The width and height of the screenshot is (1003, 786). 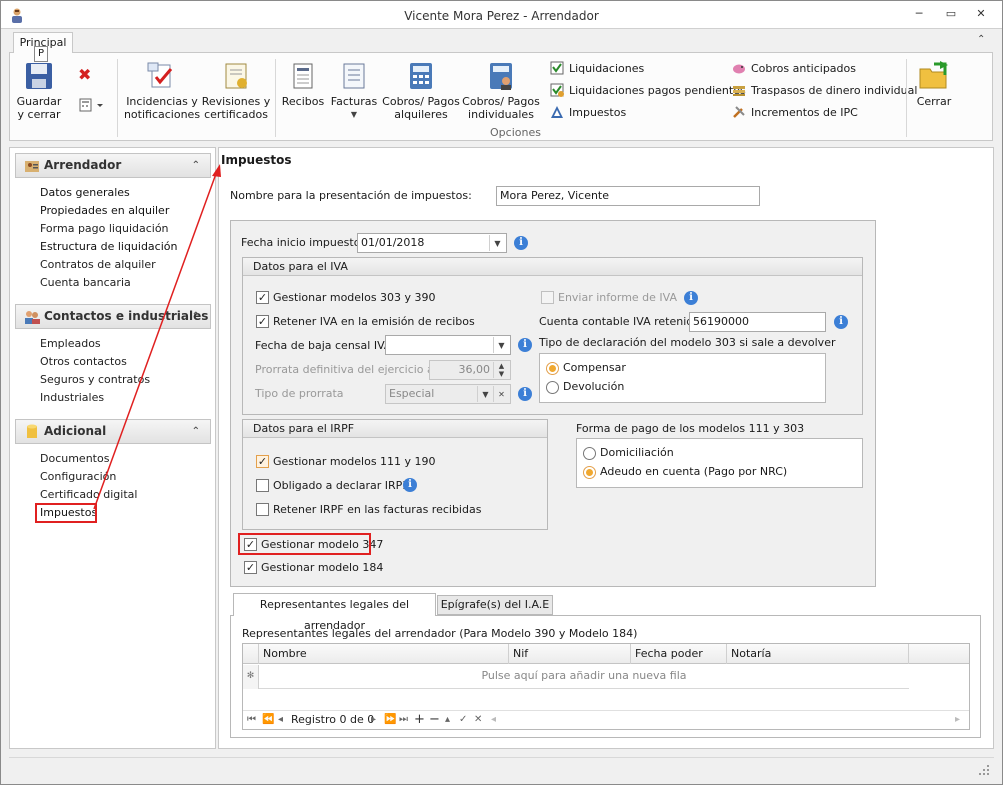 What do you see at coordinates (448, 345) in the screenshot?
I see `fecha-baja-input: ▼` at bounding box center [448, 345].